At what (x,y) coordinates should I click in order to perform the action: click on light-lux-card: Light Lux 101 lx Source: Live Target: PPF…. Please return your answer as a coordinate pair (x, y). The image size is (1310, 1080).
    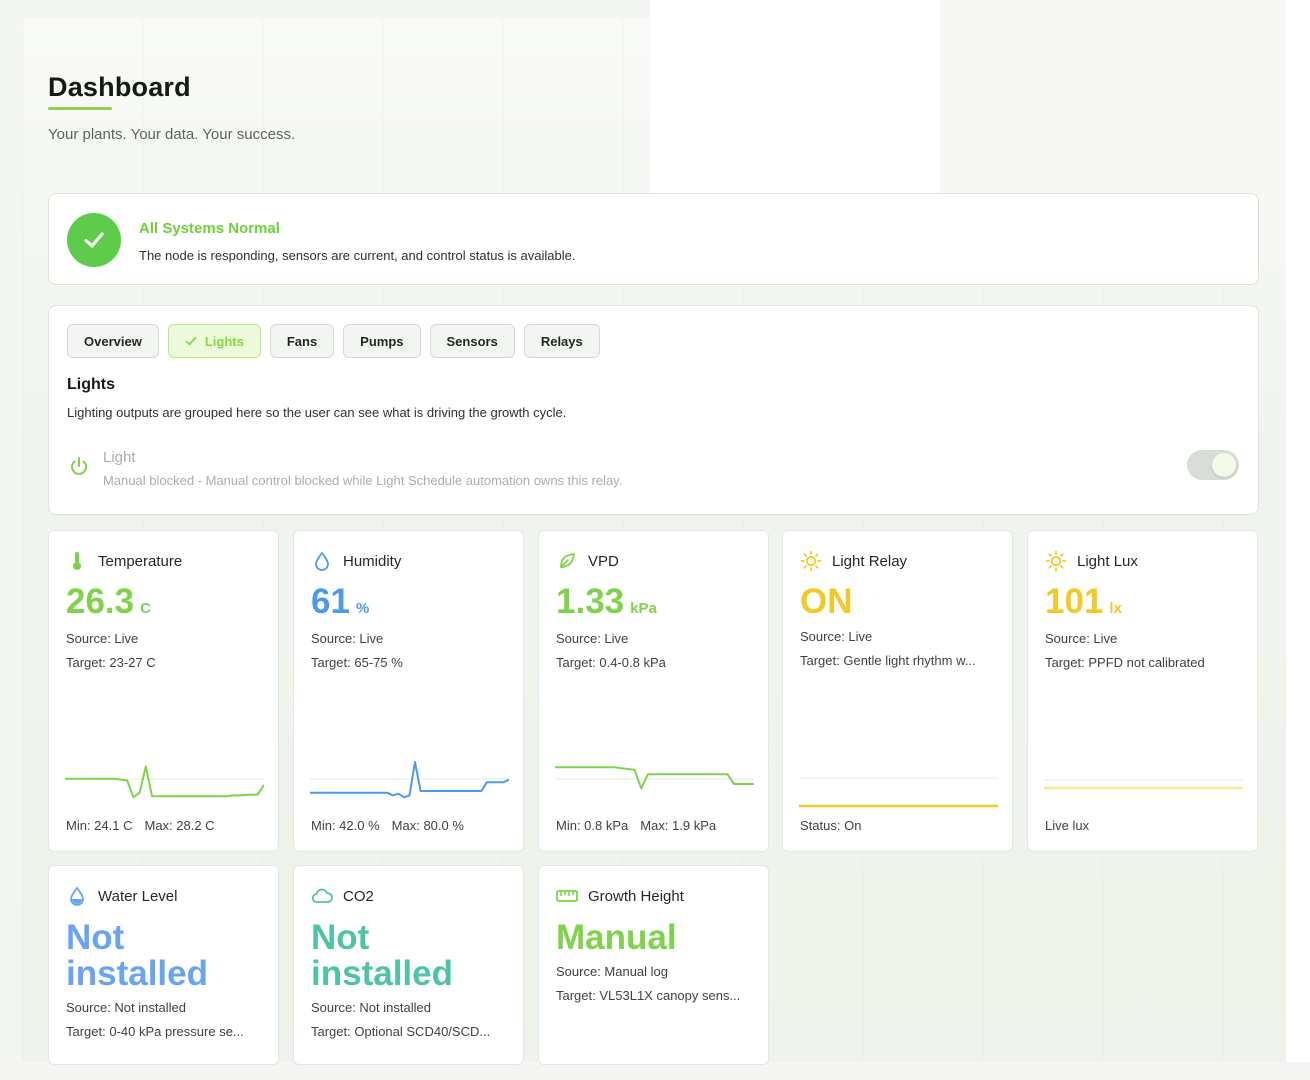
    Looking at the image, I should click on (1142, 691).